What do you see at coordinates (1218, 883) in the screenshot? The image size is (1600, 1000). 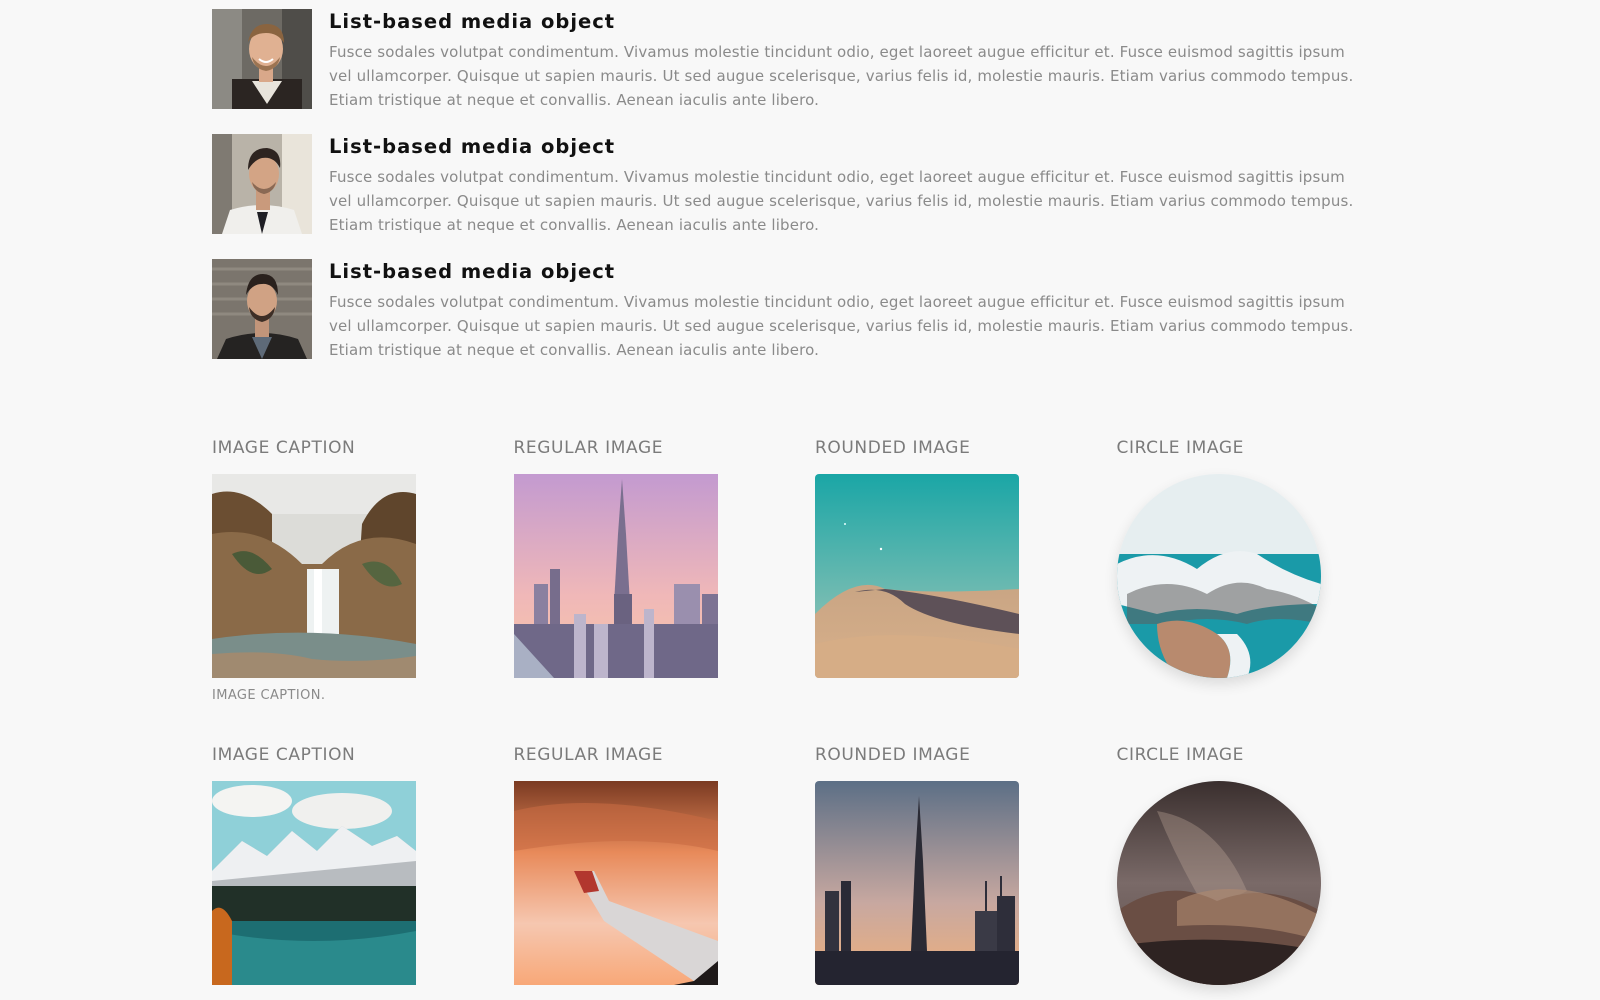 I see `stormy-hills-image` at bounding box center [1218, 883].